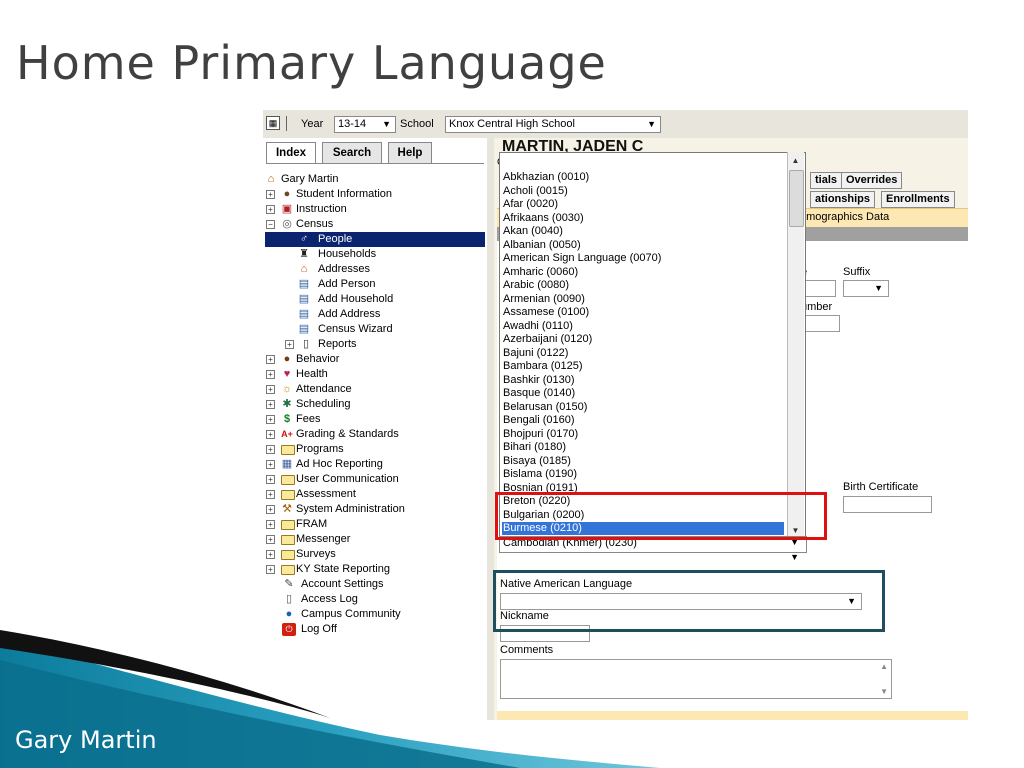 The width and height of the screenshot is (1024, 768). What do you see at coordinates (375, 269) in the screenshot?
I see `tree-item-addresses: ⌂ Addresses` at bounding box center [375, 269].